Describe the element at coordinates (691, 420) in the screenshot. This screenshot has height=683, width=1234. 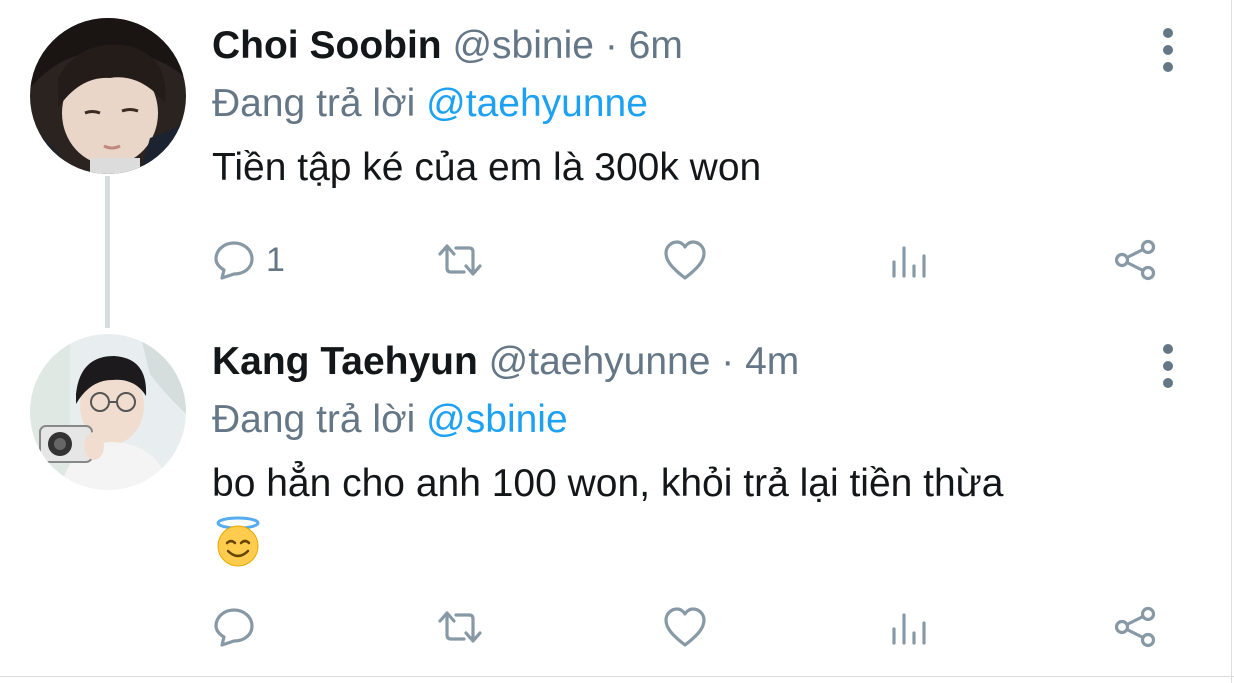
I see `replying-to-line: Đang trả lời @sbinie` at that location.